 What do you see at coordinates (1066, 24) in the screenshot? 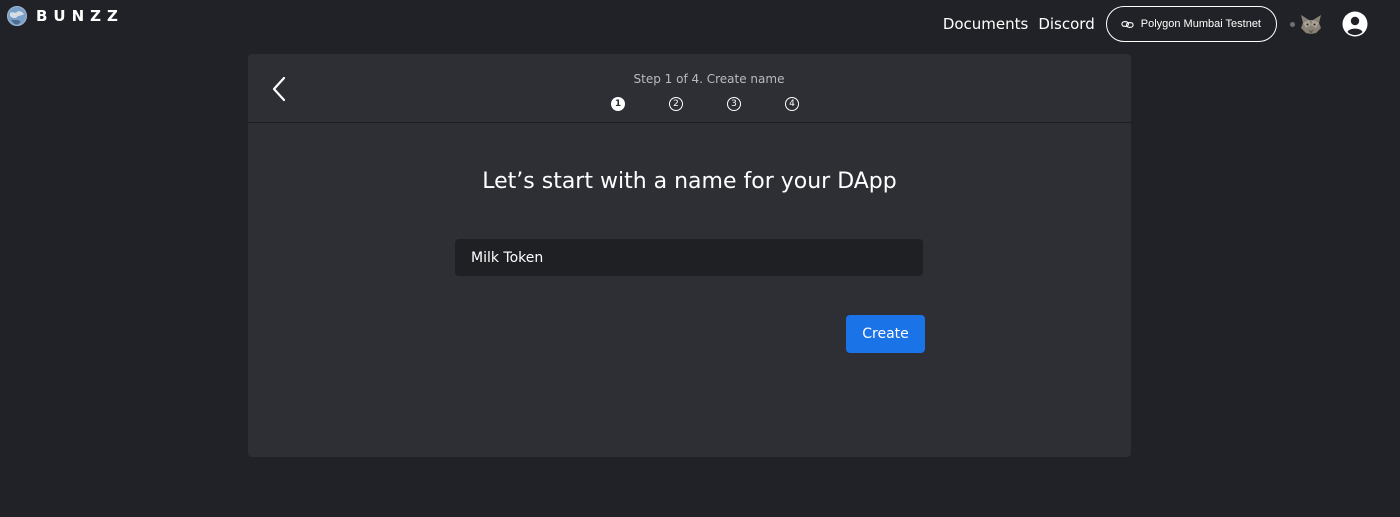
I see `discord-link: Discord` at bounding box center [1066, 24].